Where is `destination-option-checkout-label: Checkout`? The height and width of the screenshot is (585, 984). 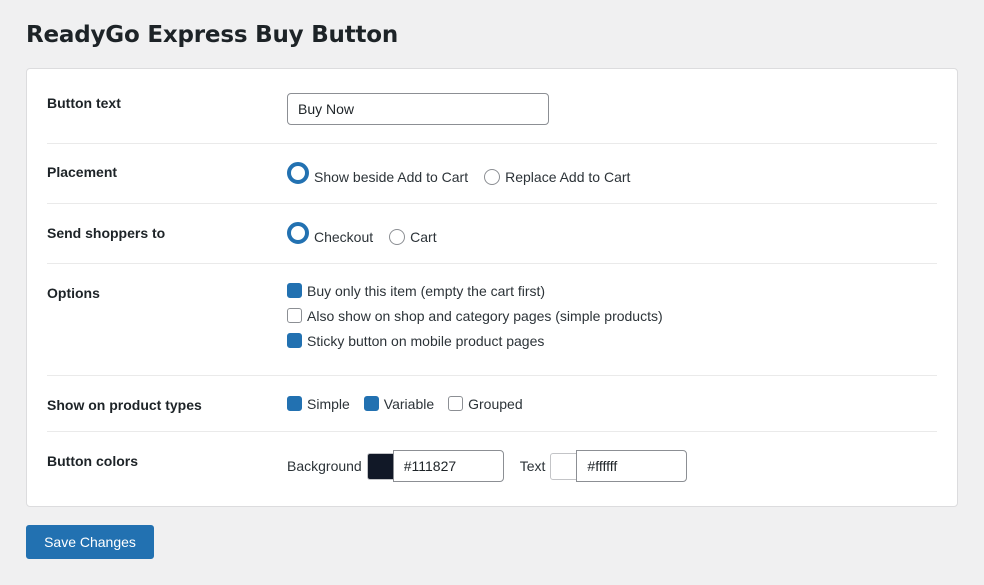 destination-option-checkout-label: Checkout is located at coordinates (344, 237).